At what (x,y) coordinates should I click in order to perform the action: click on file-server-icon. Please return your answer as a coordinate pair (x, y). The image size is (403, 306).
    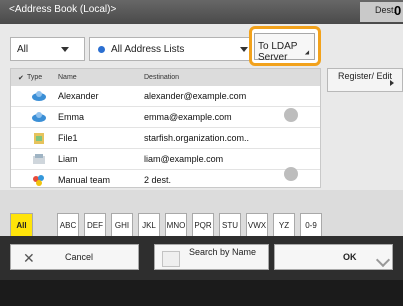
    Looking at the image, I should click on (39, 138).